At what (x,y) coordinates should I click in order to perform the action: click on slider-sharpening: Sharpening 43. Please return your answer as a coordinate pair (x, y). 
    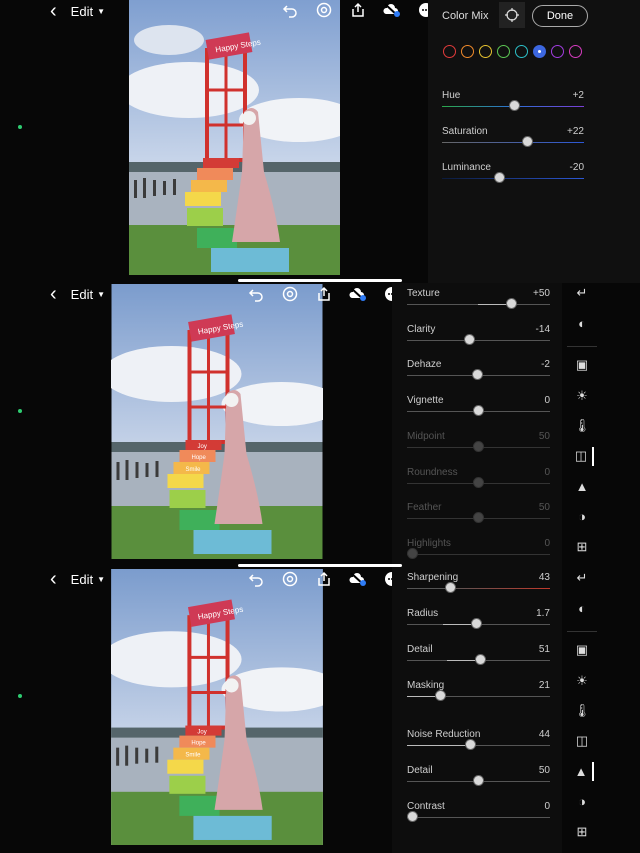
    Looking at the image, I should click on (478, 589).